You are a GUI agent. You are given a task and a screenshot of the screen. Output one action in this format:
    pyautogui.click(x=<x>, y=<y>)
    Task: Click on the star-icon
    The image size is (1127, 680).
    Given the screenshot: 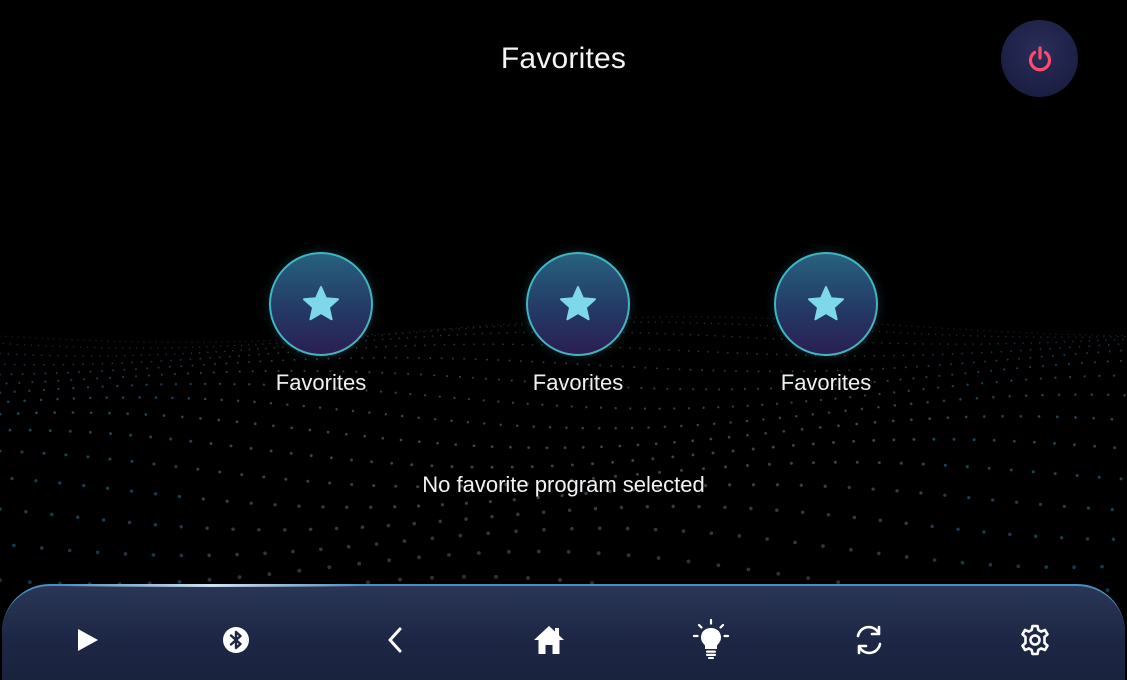 What is the action you would take?
    pyautogui.click(x=826, y=303)
    